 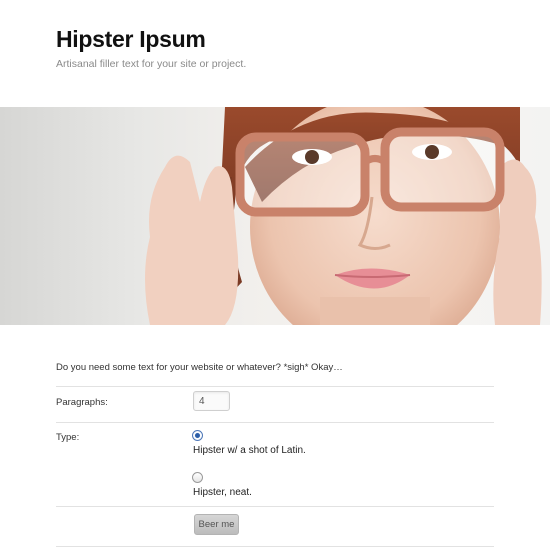 I want to click on paragraphs-input, so click(x=211, y=401).